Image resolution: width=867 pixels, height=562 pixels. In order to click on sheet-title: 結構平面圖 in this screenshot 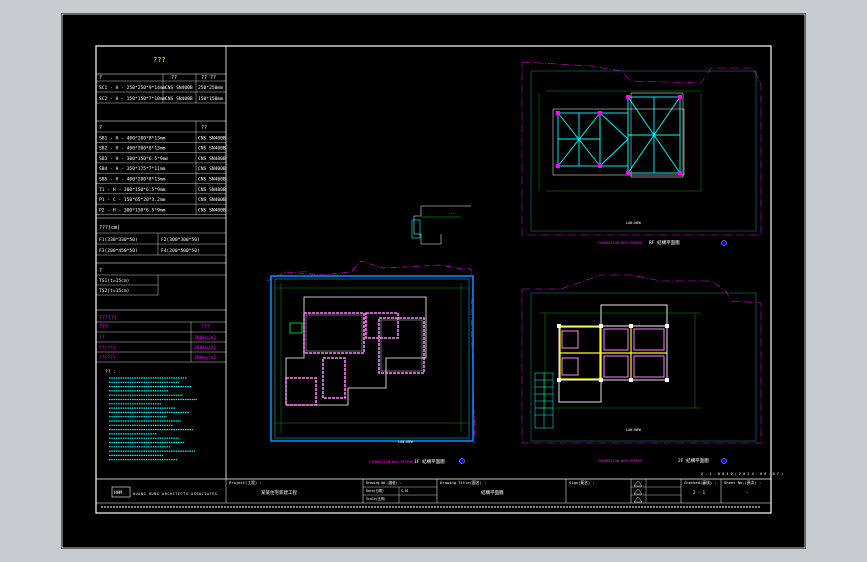, I will do `click(492, 492)`.